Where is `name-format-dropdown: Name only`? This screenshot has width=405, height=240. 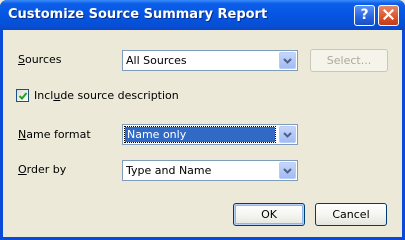 name-format-dropdown: Name only is located at coordinates (210, 134).